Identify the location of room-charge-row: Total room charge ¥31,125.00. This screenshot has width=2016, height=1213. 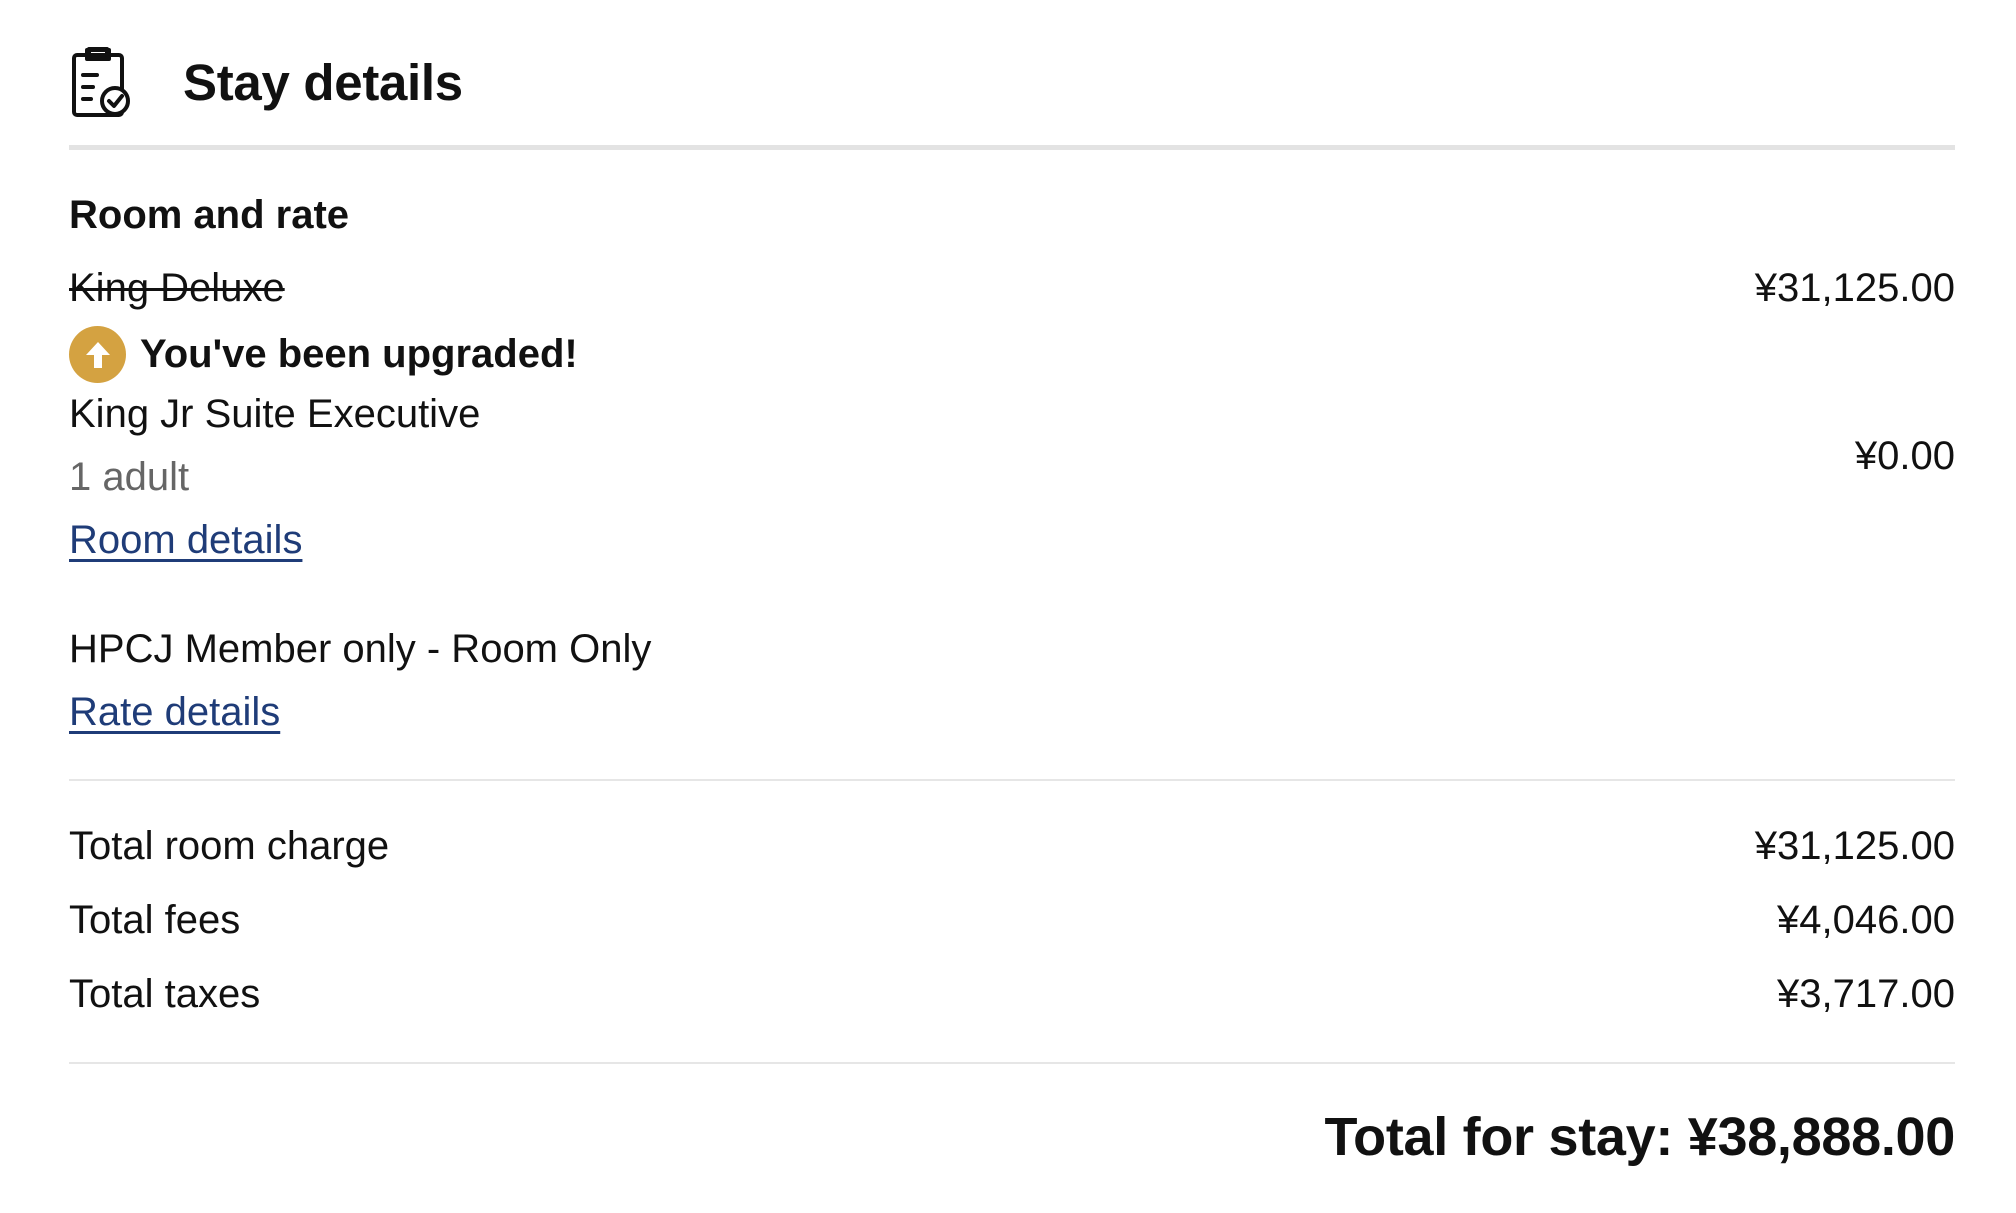
(1012, 846).